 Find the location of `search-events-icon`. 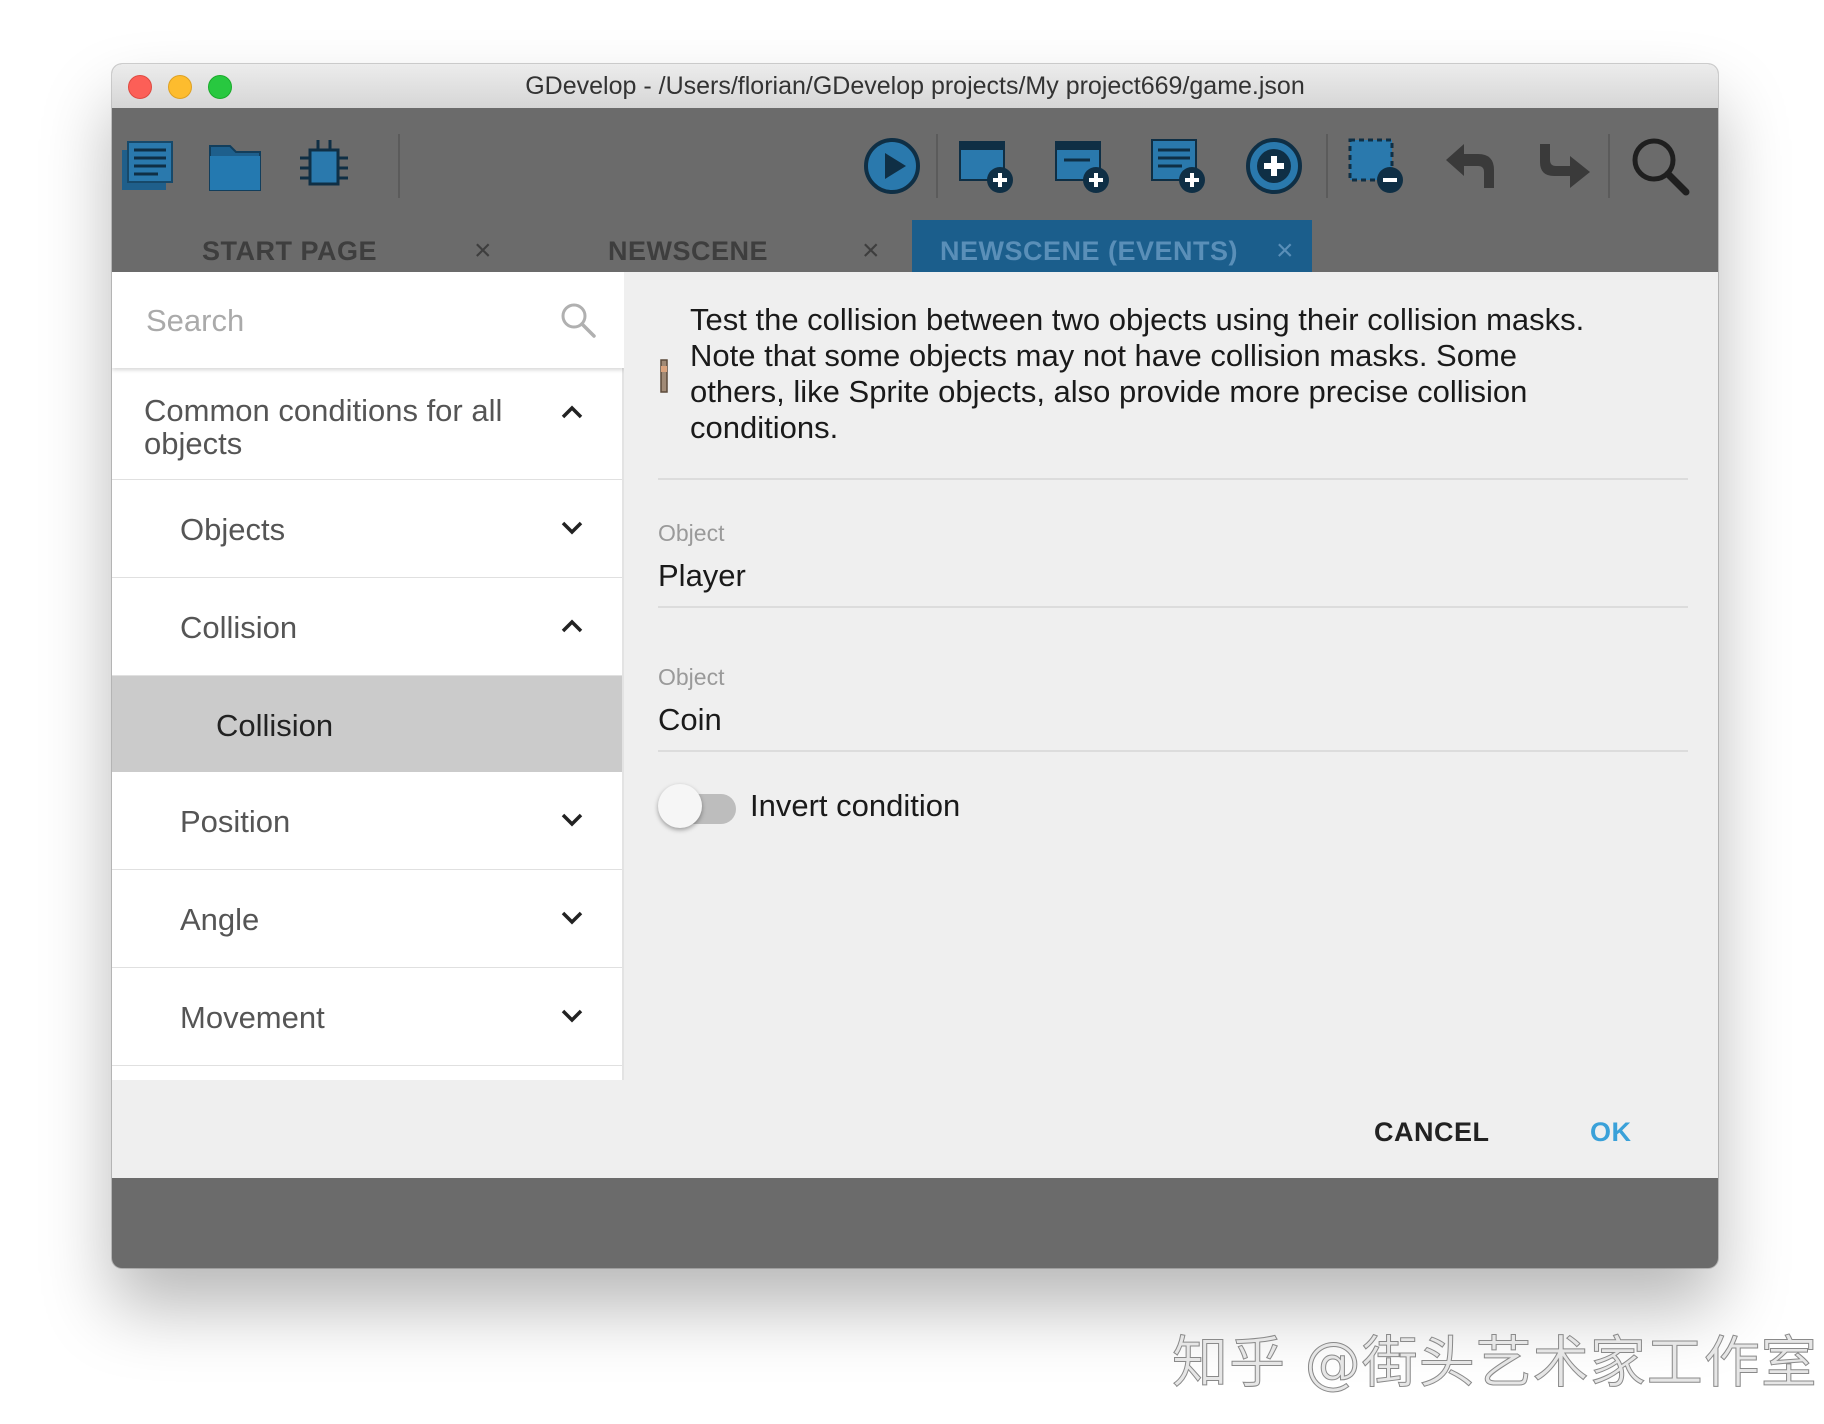

search-events-icon is located at coordinates (1660, 166).